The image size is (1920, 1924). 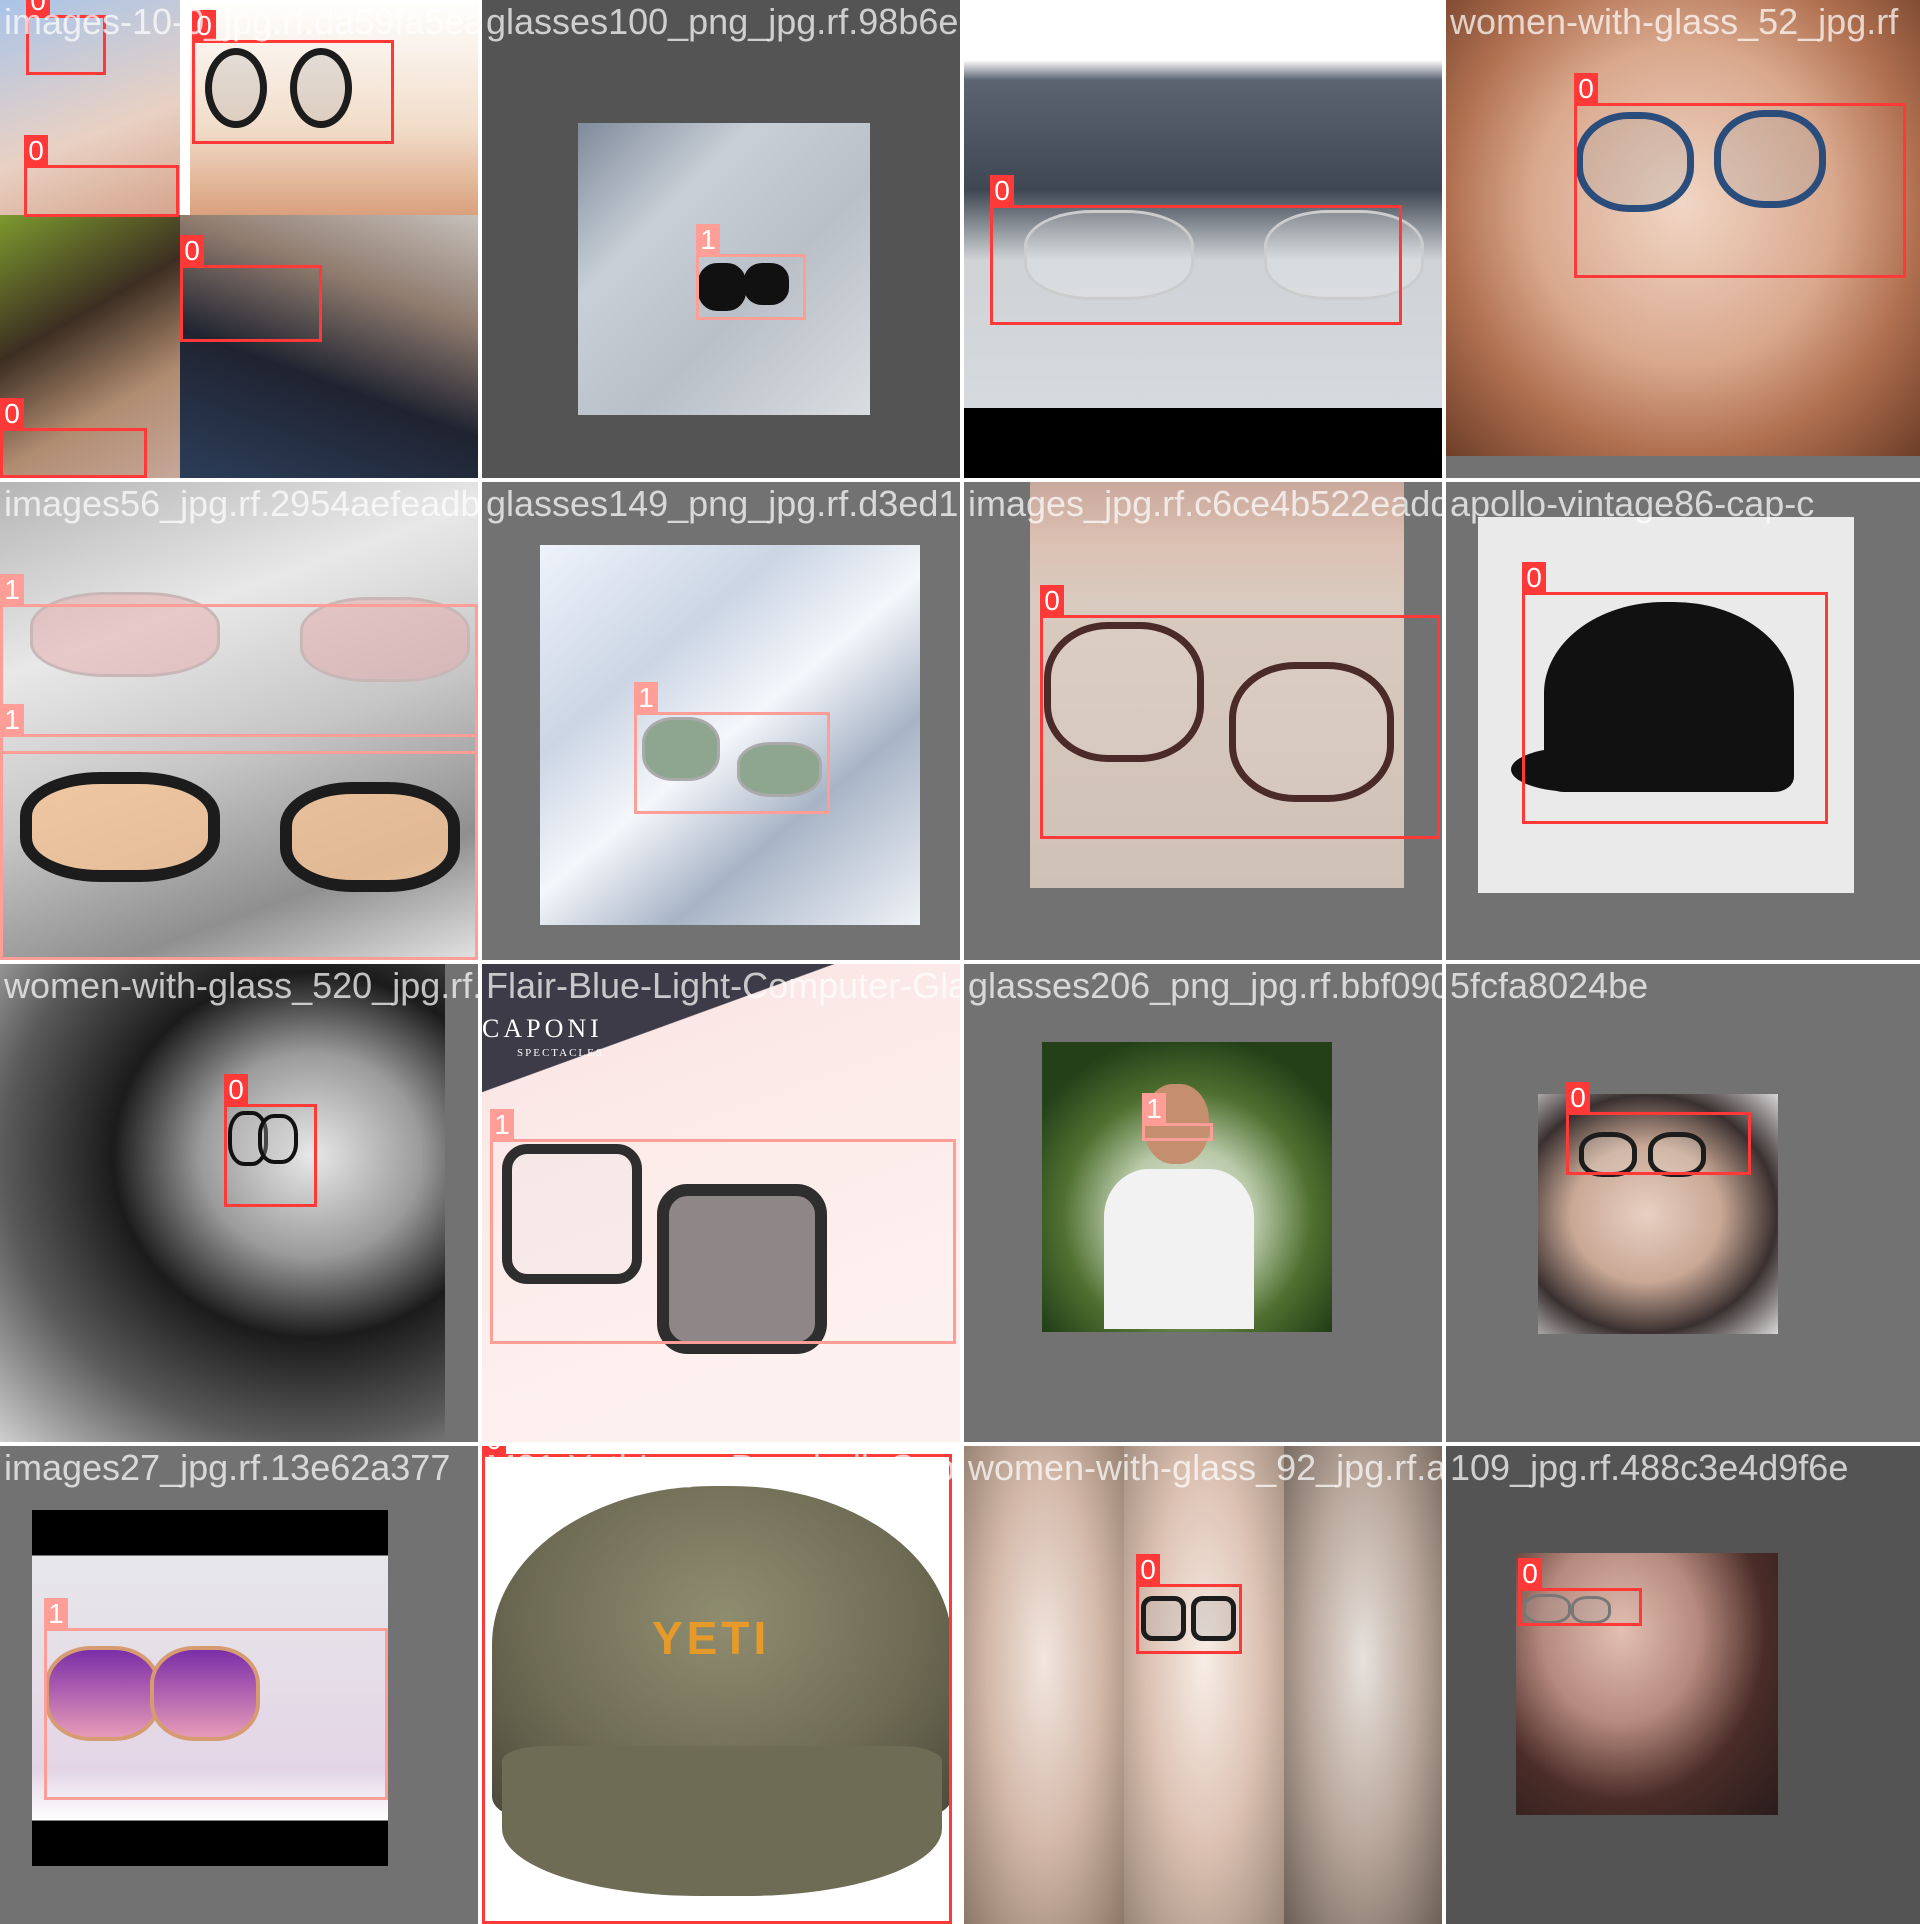 What do you see at coordinates (1683, 1203) in the screenshot?
I see `tile: 0 5fcfa8024be` at bounding box center [1683, 1203].